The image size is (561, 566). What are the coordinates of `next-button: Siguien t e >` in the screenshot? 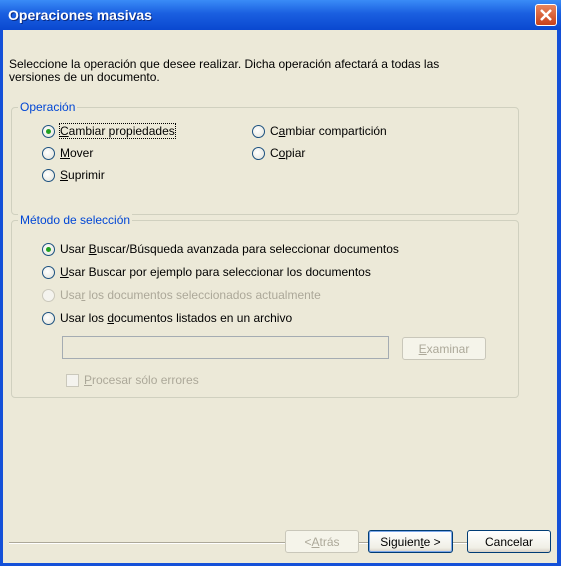 It's located at (410, 541).